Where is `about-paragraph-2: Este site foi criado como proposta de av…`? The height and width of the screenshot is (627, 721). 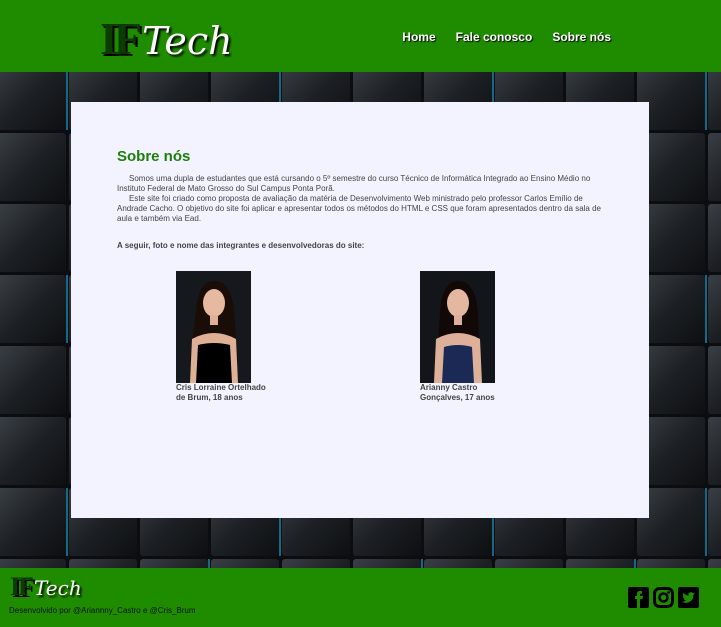 about-paragraph-2: Este site foi criado como proposta de av… is located at coordinates (359, 208).